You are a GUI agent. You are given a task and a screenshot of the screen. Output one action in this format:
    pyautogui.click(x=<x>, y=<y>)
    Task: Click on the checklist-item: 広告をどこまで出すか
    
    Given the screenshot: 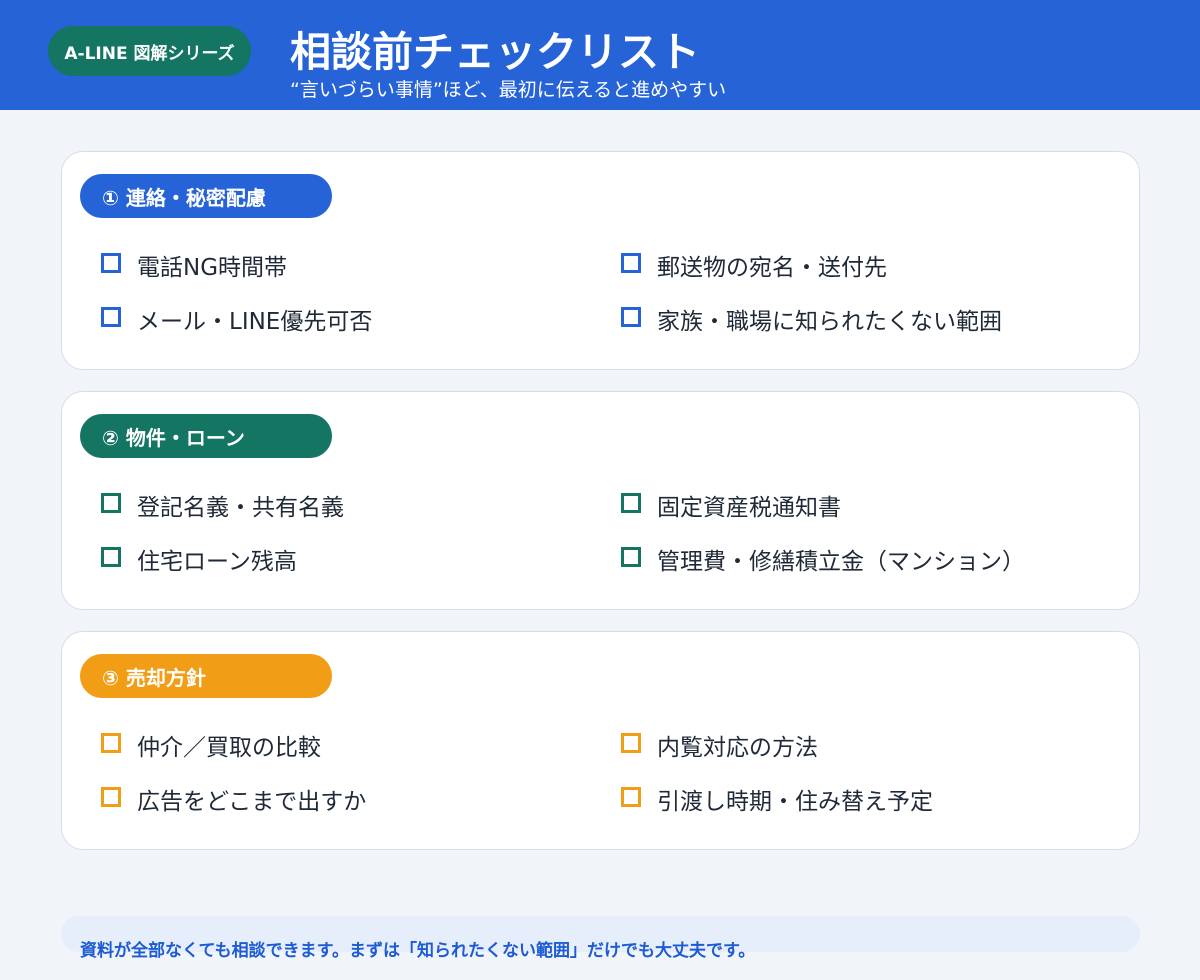 What is the action you would take?
    pyautogui.click(x=233, y=799)
    